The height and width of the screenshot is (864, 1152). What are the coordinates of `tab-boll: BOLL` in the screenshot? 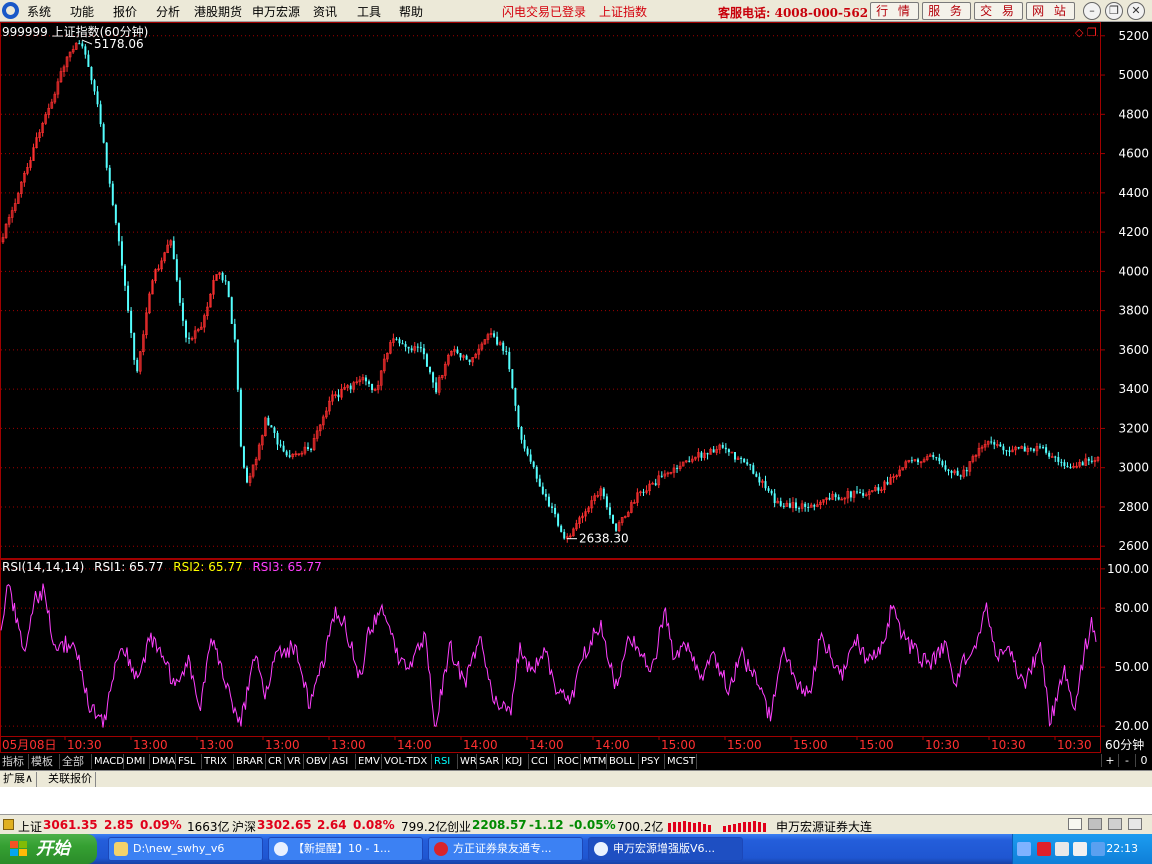 It's located at (623, 761).